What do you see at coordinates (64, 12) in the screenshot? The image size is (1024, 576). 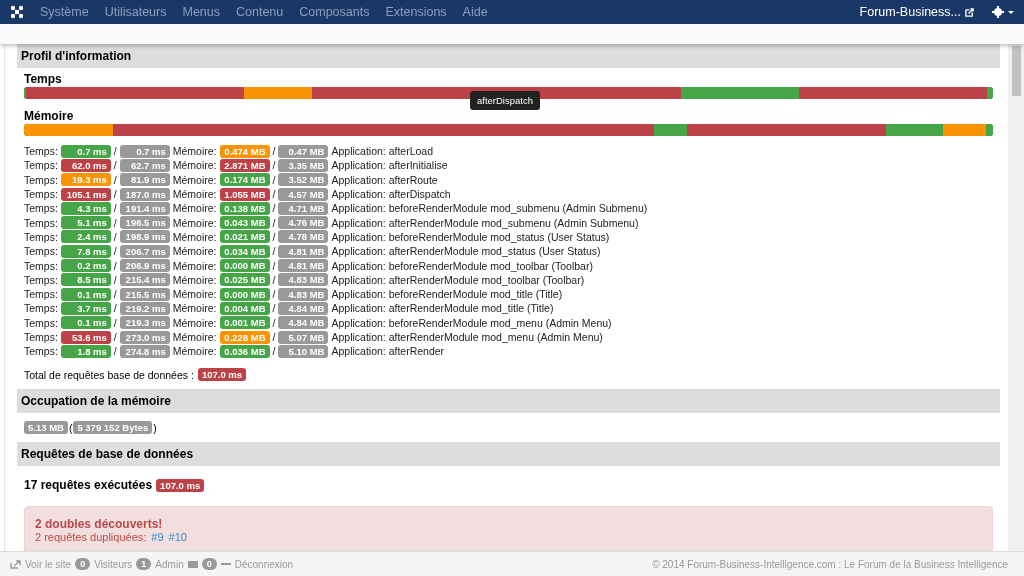 I see `menu-item: Système` at bounding box center [64, 12].